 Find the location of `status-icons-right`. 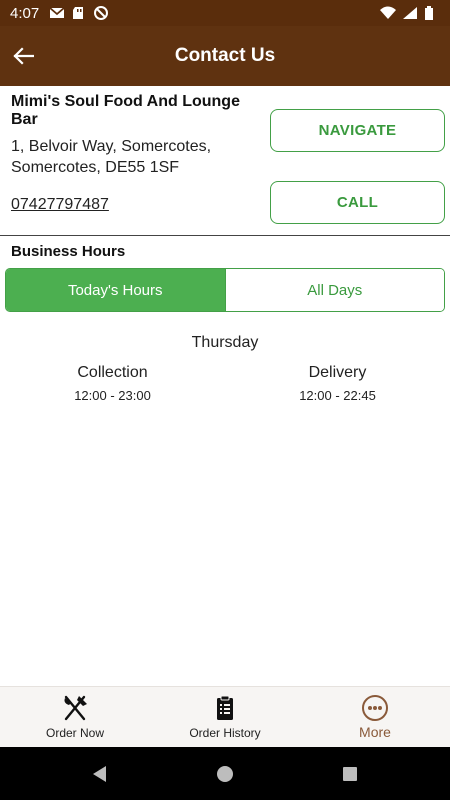

status-icons-right is located at coordinates (410, 13).